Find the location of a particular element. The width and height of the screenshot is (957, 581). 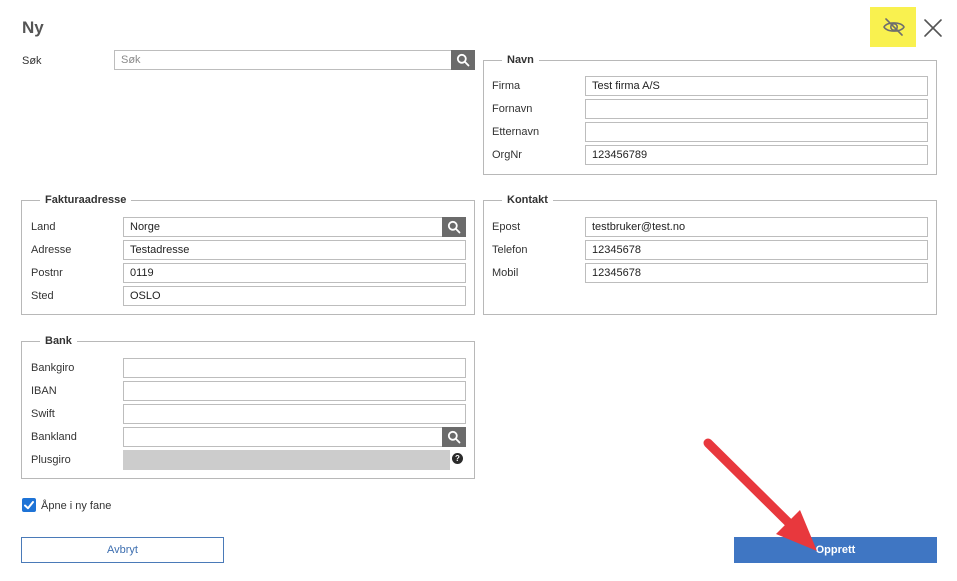

mobil-label: Mobil is located at coordinates (505, 273).